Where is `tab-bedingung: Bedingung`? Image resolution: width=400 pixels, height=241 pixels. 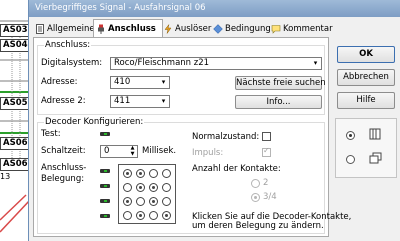
tab-bedingung: Bedingung is located at coordinates (241, 29).